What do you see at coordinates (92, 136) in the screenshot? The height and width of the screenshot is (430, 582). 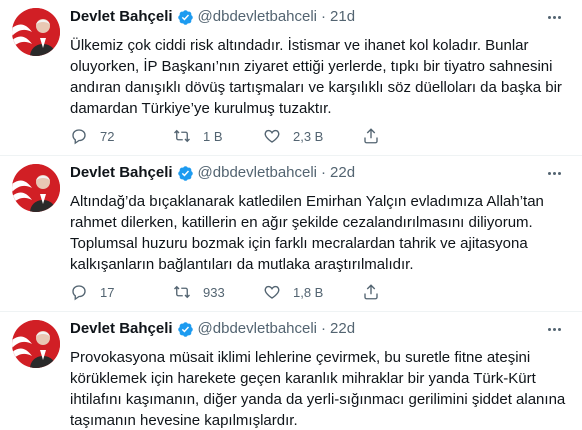 I see `reply-button: 72` at bounding box center [92, 136].